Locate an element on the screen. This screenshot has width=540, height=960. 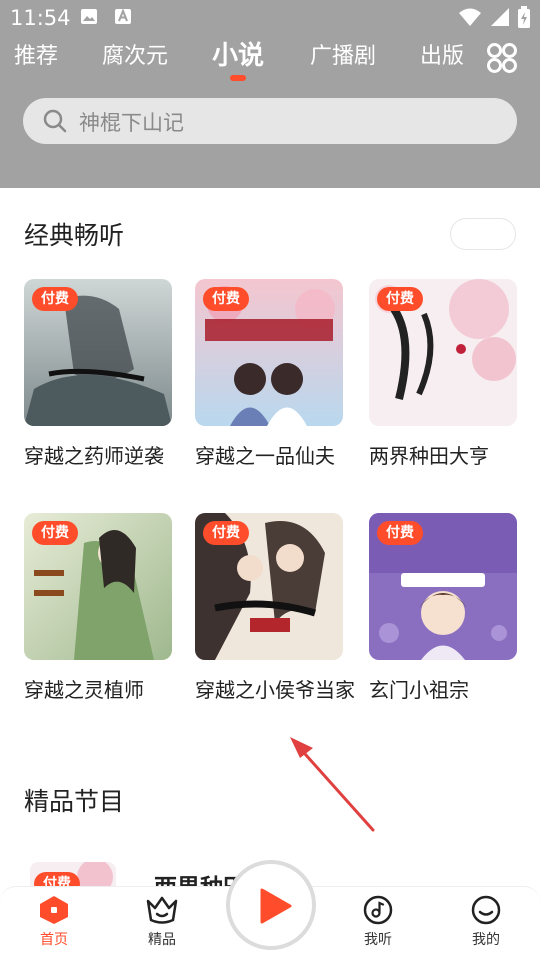
battery-icon is located at coordinates (524, 17).